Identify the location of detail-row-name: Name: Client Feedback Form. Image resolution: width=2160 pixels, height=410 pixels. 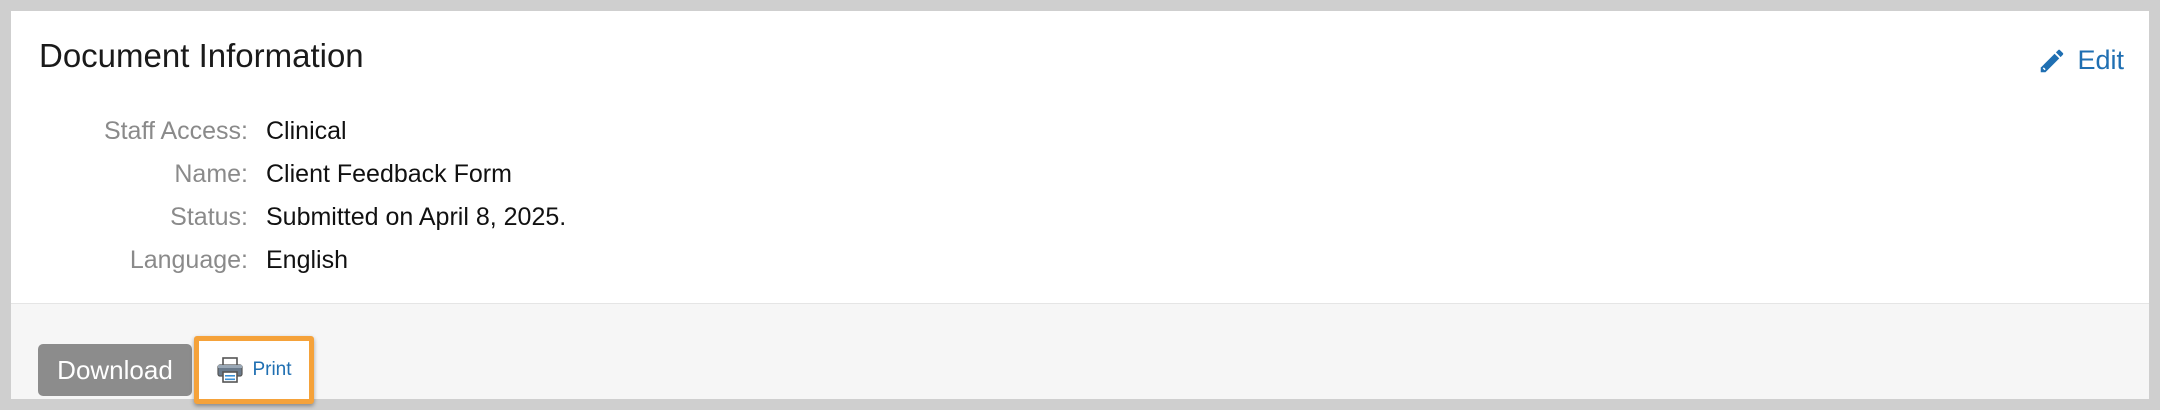
(461, 174).